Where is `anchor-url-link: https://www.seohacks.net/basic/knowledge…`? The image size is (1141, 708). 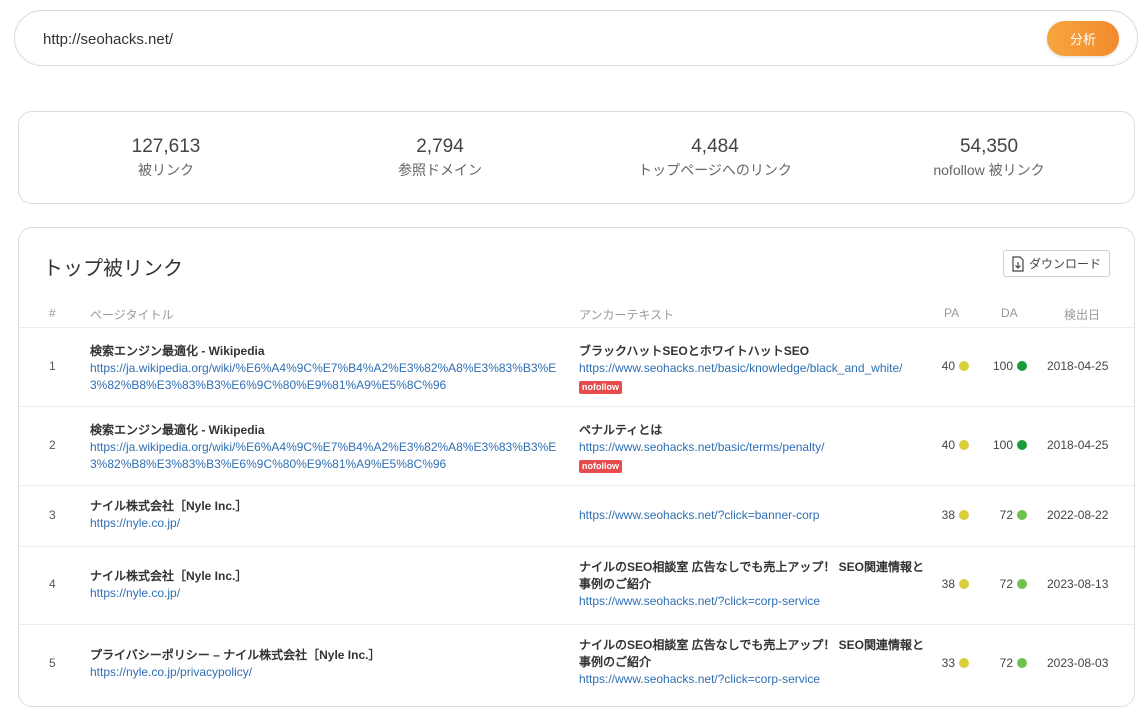 anchor-url-link: https://www.seohacks.net/basic/knowledge… is located at coordinates (751, 368).